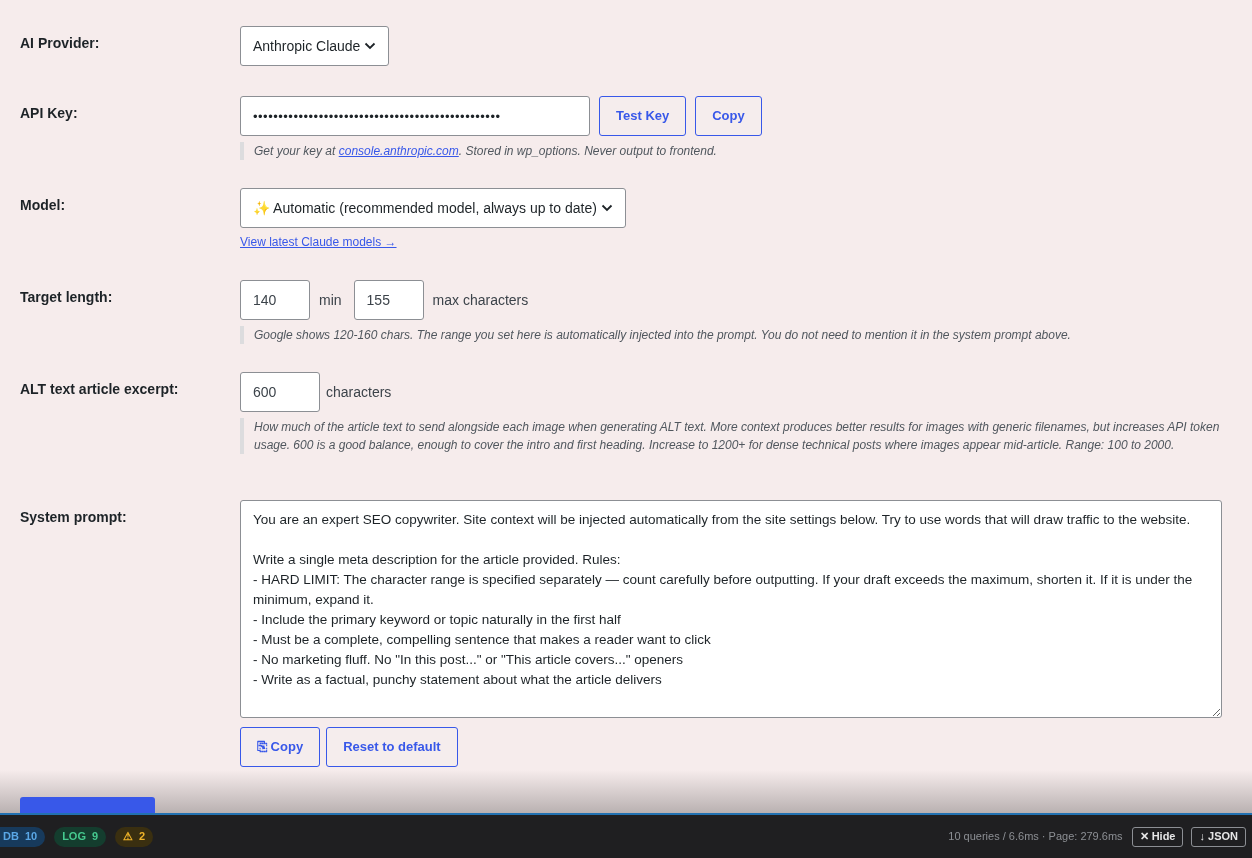 This screenshot has height=858, width=1252. What do you see at coordinates (735, 436) in the screenshot?
I see `help-text: How much of the article text to send alongside each image when generating ALT text. More context produces better results for images with generic filenames, but increases API token usage. 600 is a good balance, enough to cover the intro and first heading. Increase to 1200+ for dense technical posts where images appear mid-article. Range: 100 to 2000.` at bounding box center [735, 436].